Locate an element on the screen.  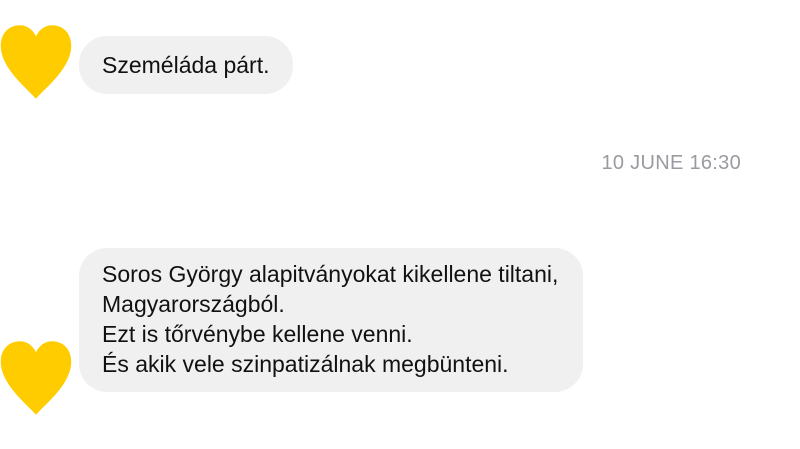
message-bubble: Személáda párt. is located at coordinates (186, 65).